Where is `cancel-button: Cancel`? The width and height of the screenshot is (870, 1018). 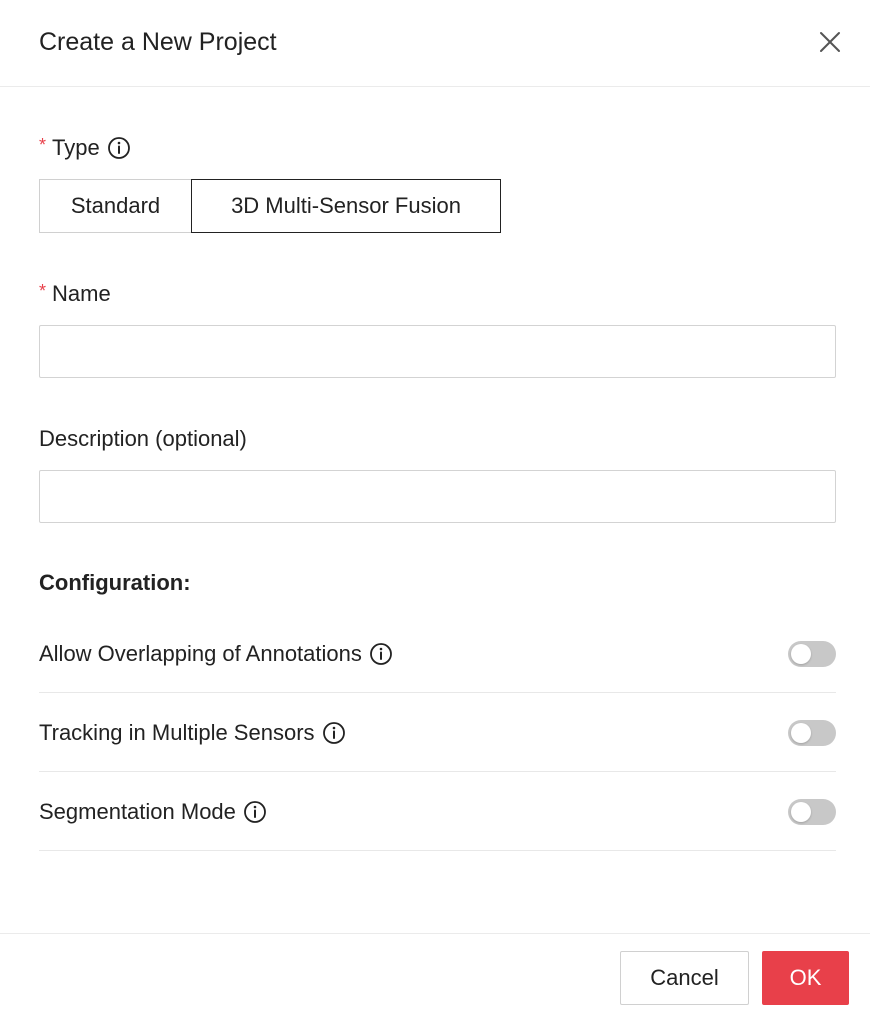 cancel-button: Cancel is located at coordinates (684, 978).